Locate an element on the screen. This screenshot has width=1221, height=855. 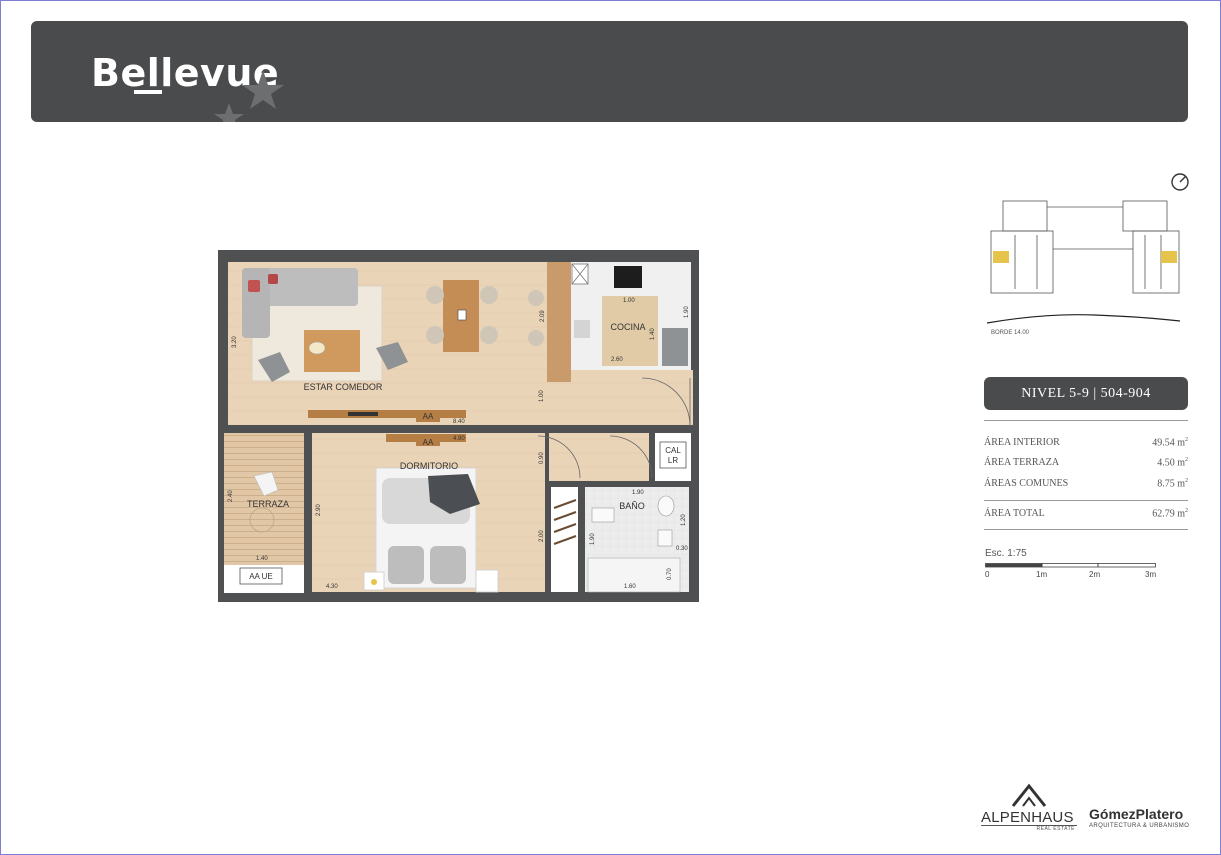
dimension-label: 8.40 is located at coordinates (459, 422).